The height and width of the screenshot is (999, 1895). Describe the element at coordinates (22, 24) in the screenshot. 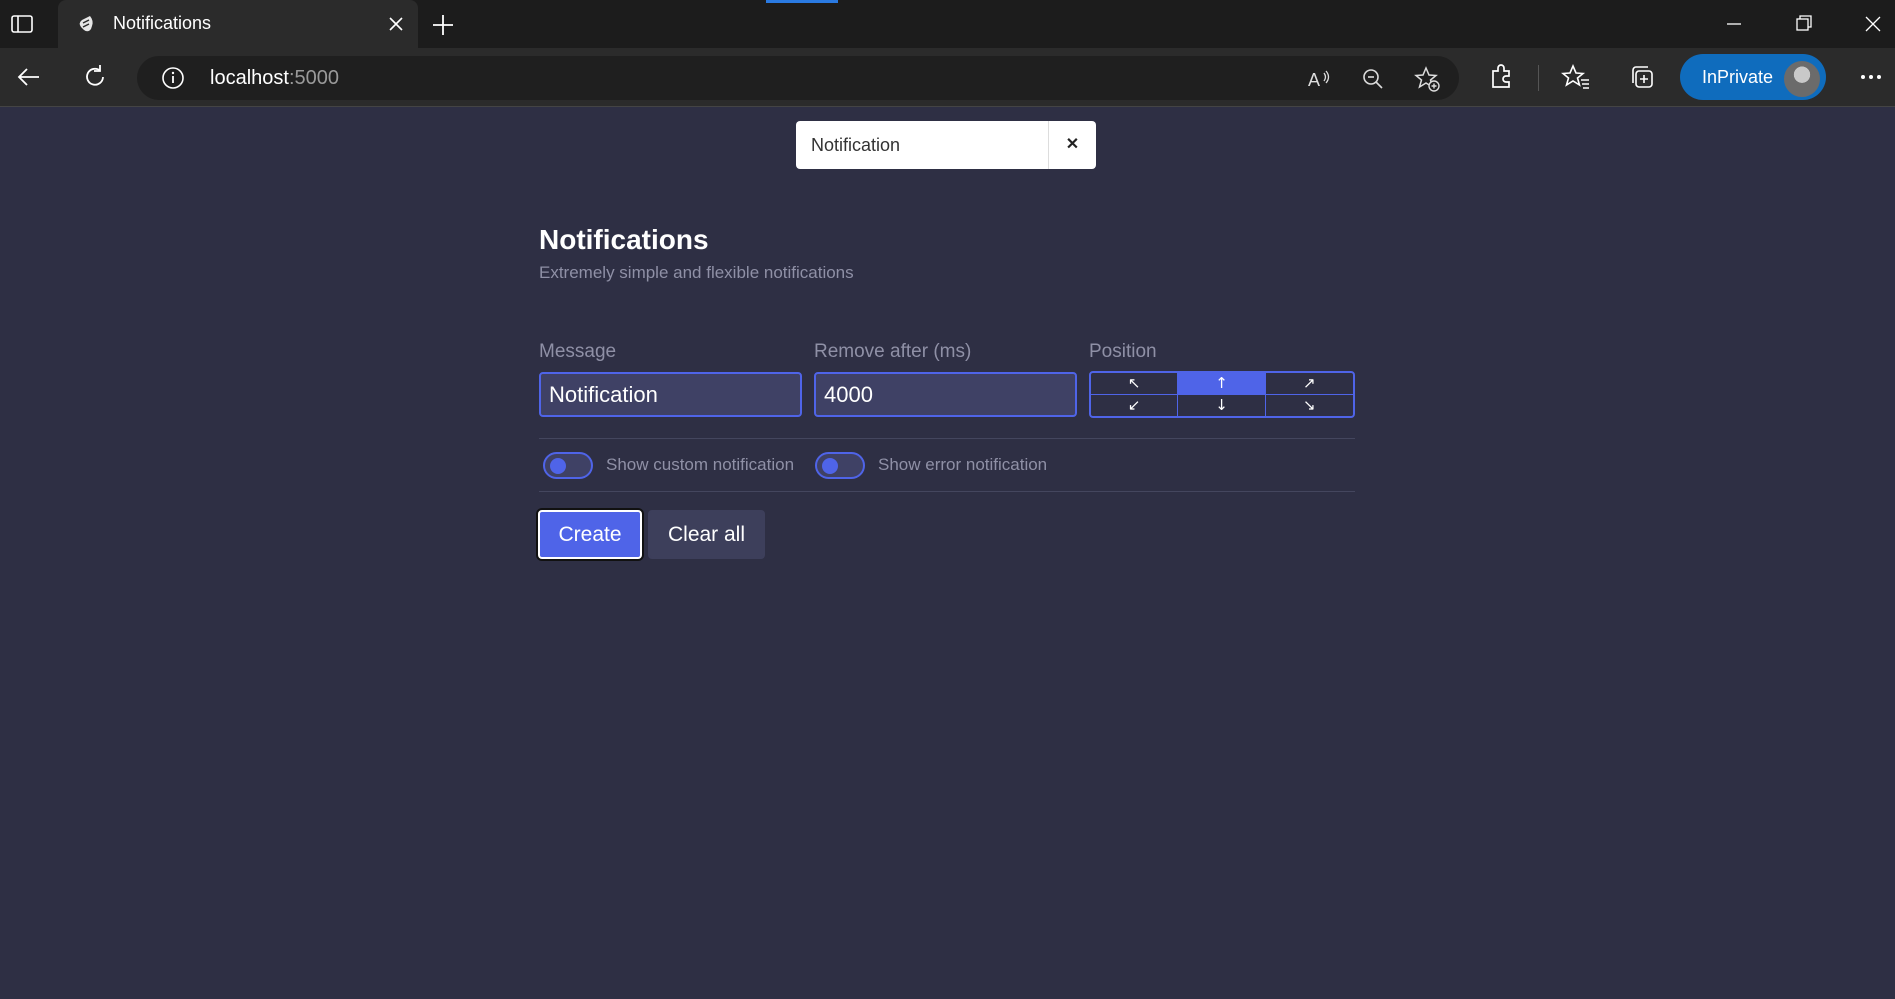

I see `tab-actions-icon` at that location.